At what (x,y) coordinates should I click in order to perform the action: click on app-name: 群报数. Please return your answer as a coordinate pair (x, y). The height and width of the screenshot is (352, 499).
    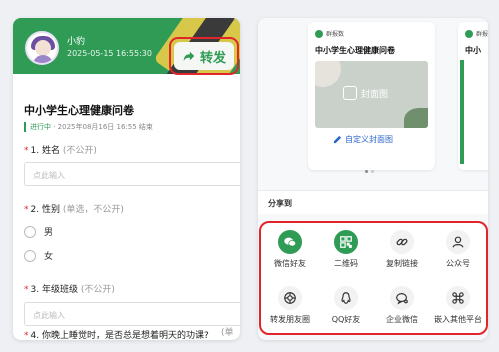
    Looking at the image, I should click on (335, 34).